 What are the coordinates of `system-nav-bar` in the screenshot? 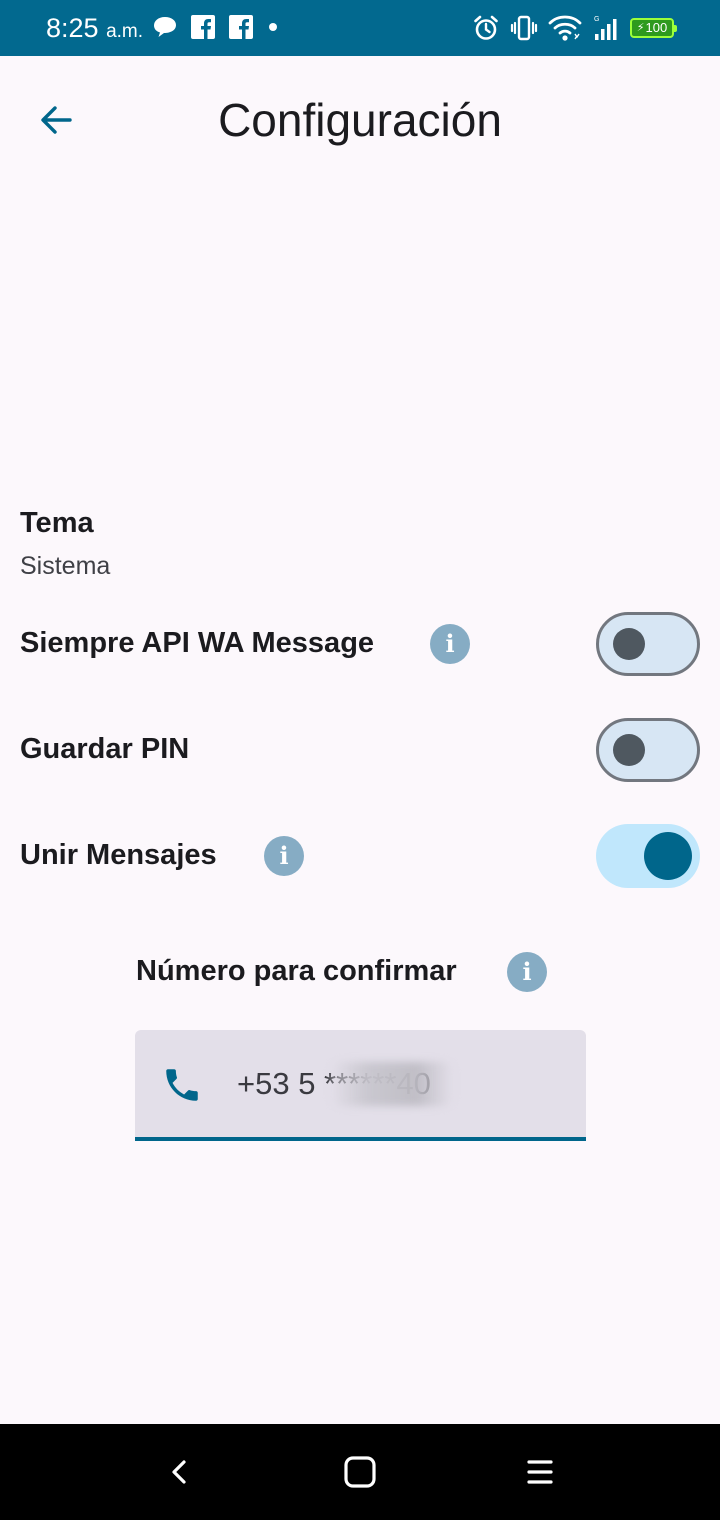 It's located at (360, 1472).